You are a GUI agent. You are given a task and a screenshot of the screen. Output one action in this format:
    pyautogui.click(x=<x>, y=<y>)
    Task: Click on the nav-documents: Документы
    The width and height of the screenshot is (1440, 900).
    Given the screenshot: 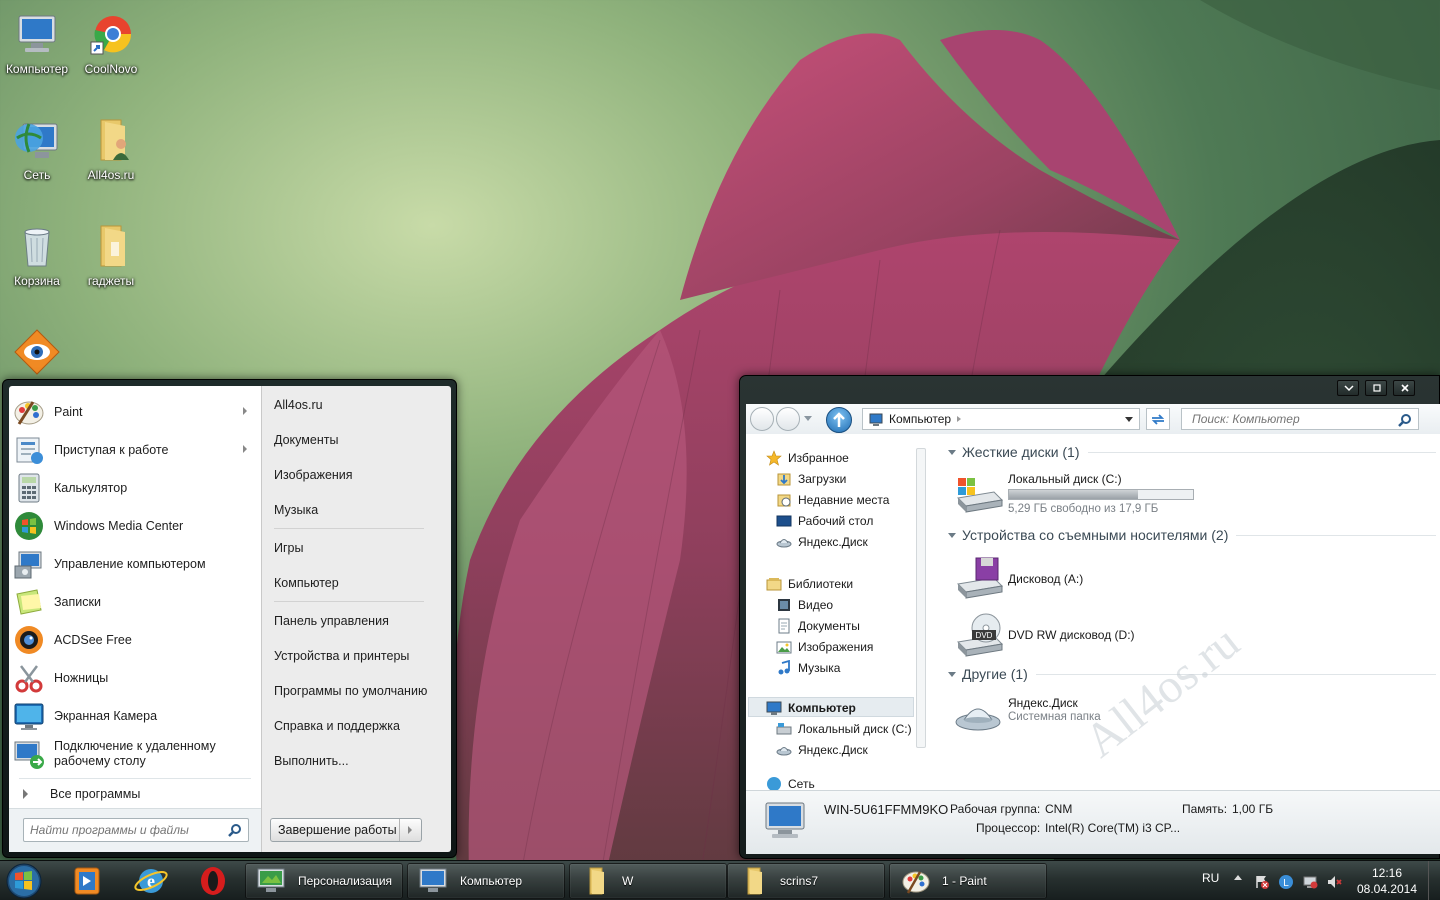 What is the action you would take?
    pyautogui.click(x=818, y=626)
    